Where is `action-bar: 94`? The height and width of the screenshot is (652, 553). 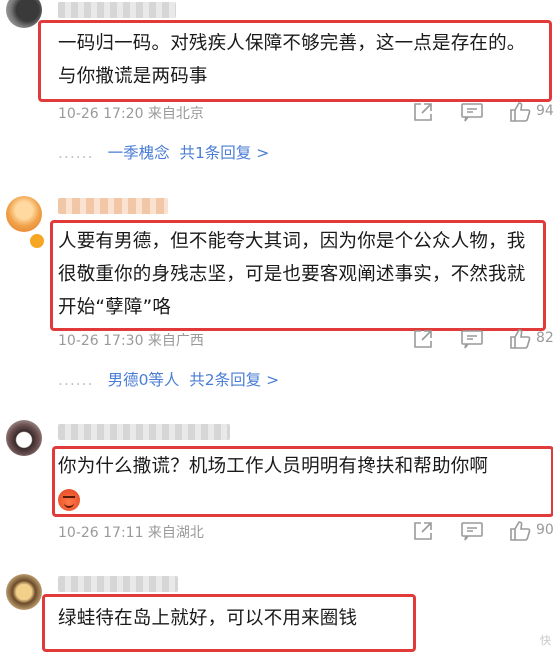 action-bar: 94 is located at coordinates (482, 112).